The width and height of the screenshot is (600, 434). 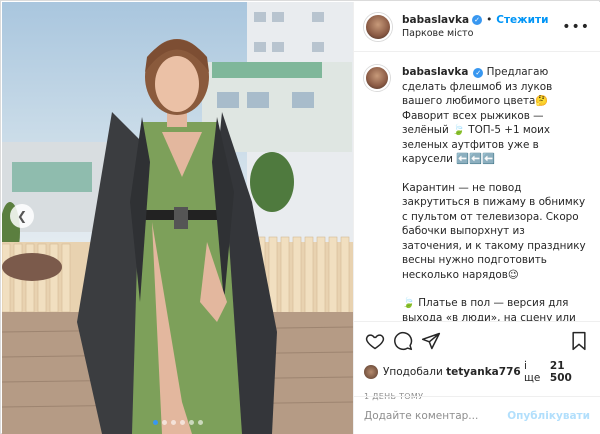 I want to click on header-text: babaslavka ✓ • Стежити Паркове місто, so click(x=482, y=27).